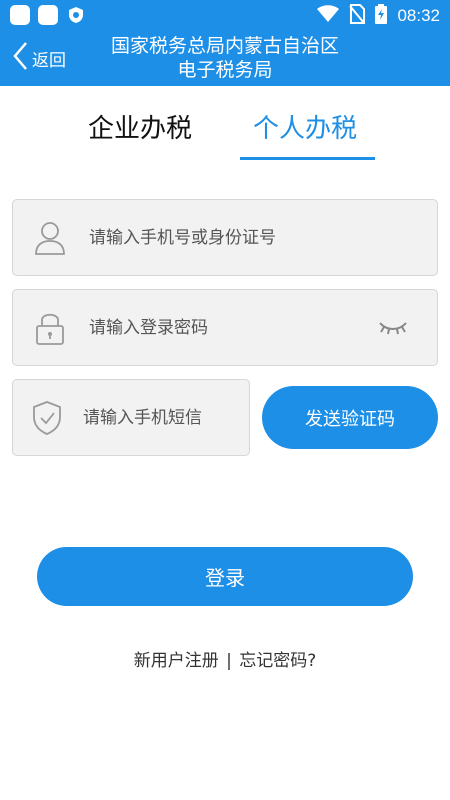 The height and width of the screenshot is (800, 450). I want to click on login-button: 登录, so click(225, 576).